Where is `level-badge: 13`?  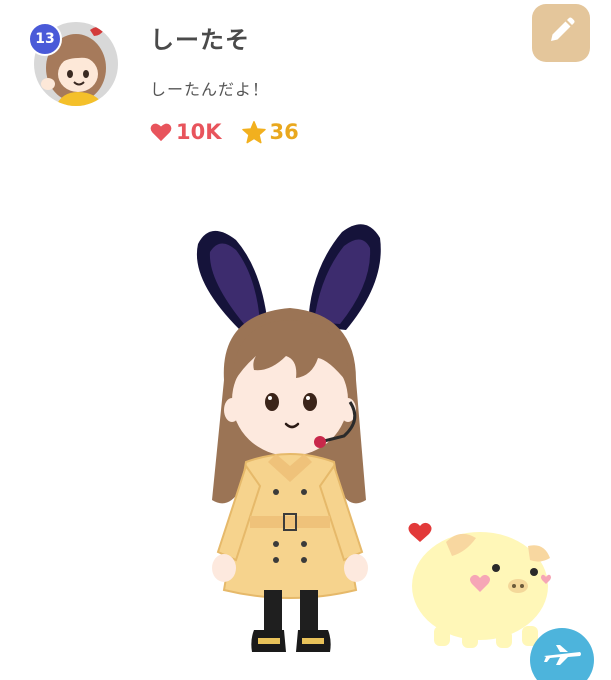 level-badge: 13 is located at coordinates (45, 39).